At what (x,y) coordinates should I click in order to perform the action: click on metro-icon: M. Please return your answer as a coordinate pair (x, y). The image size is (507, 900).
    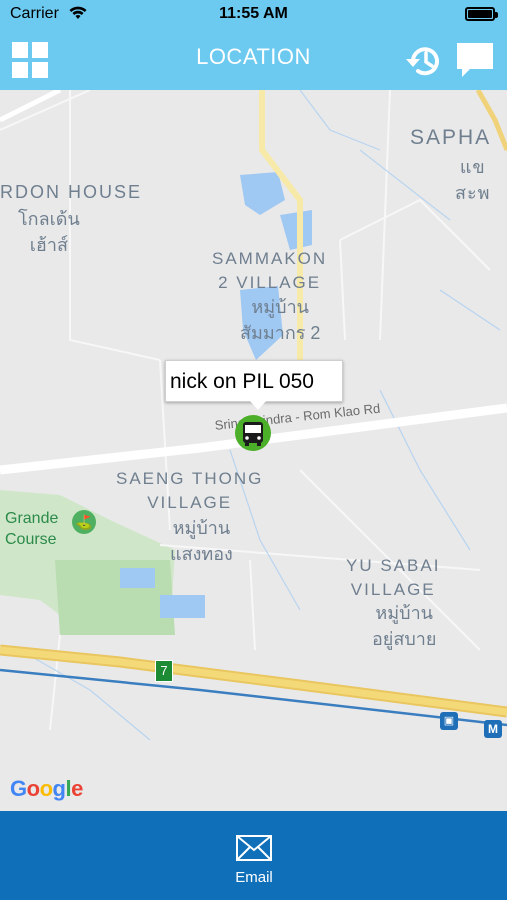
    Looking at the image, I should click on (493, 729).